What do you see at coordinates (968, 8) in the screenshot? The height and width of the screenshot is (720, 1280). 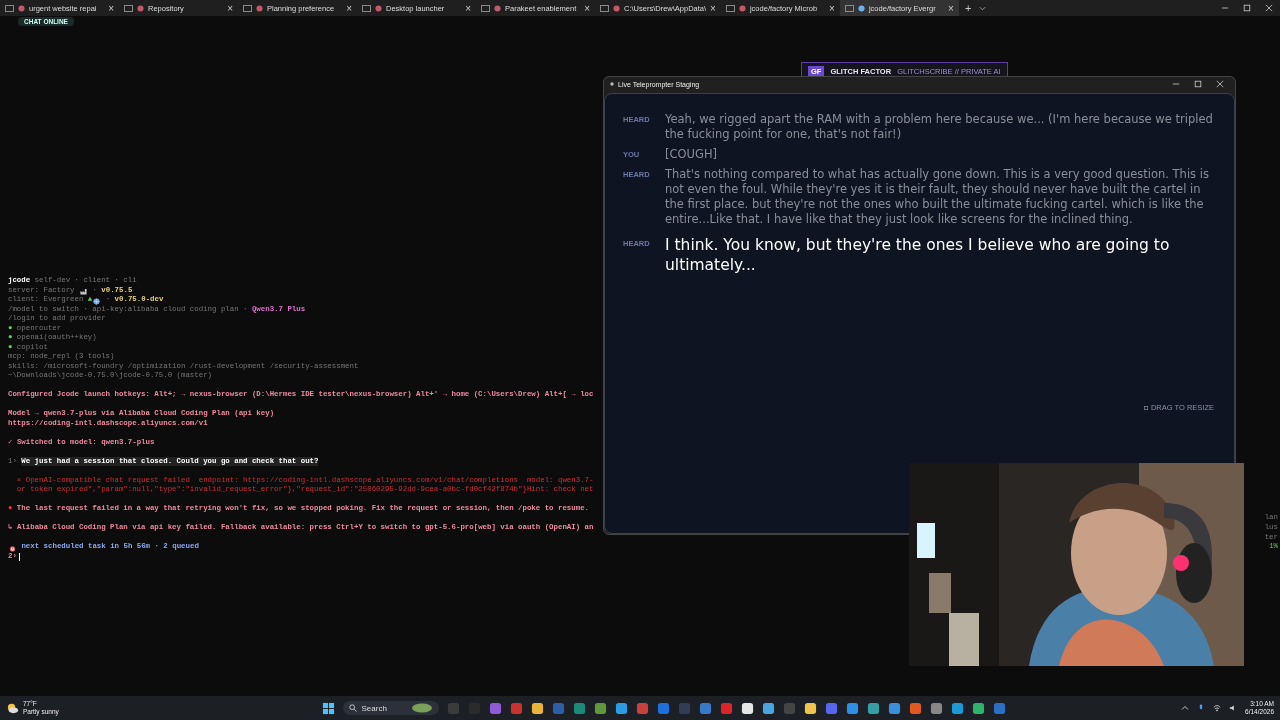 I see `new-tab-button: +` at bounding box center [968, 8].